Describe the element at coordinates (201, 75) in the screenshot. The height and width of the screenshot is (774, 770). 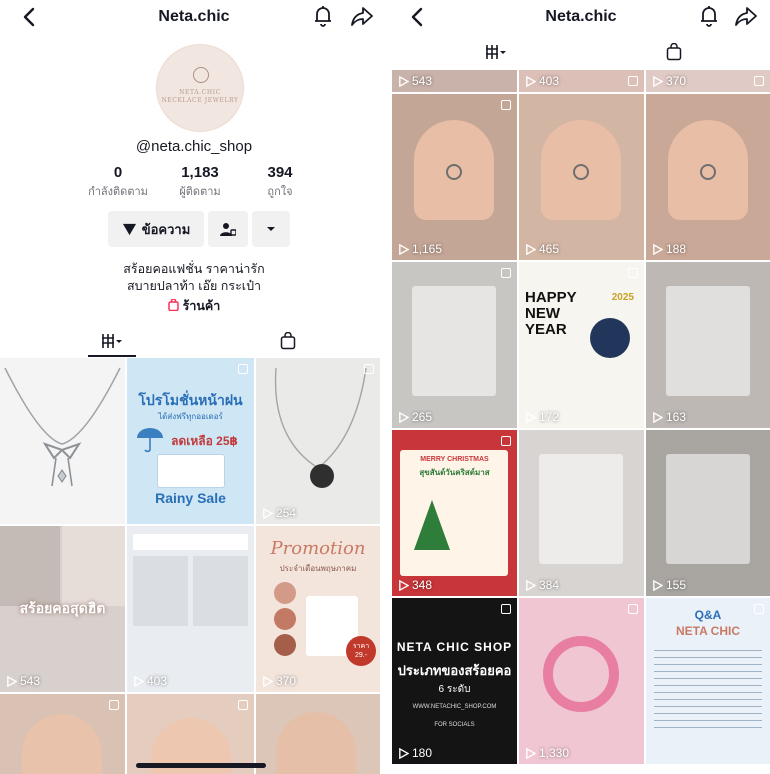
I see `logo-mark-icon` at that location.